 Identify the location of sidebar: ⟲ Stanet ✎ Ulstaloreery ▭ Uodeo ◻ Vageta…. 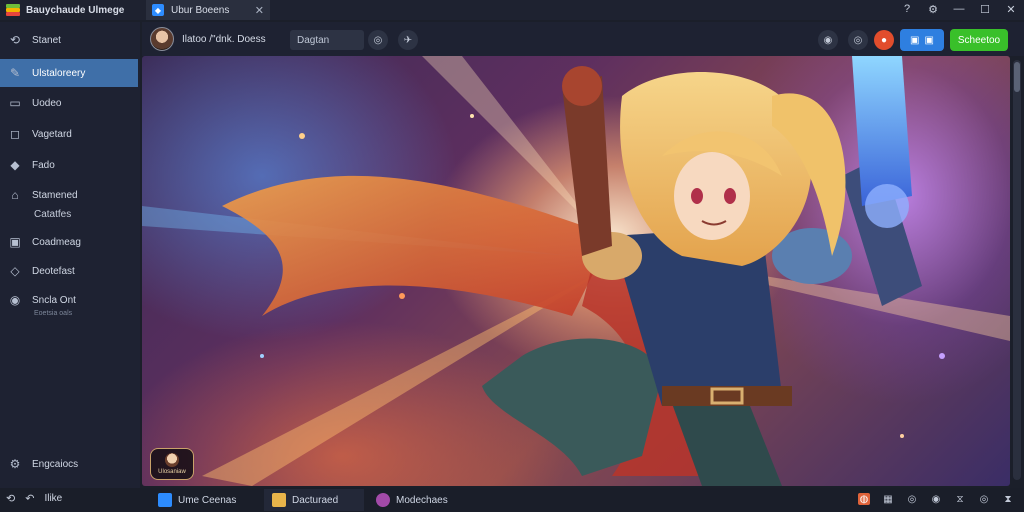
(70, 255).